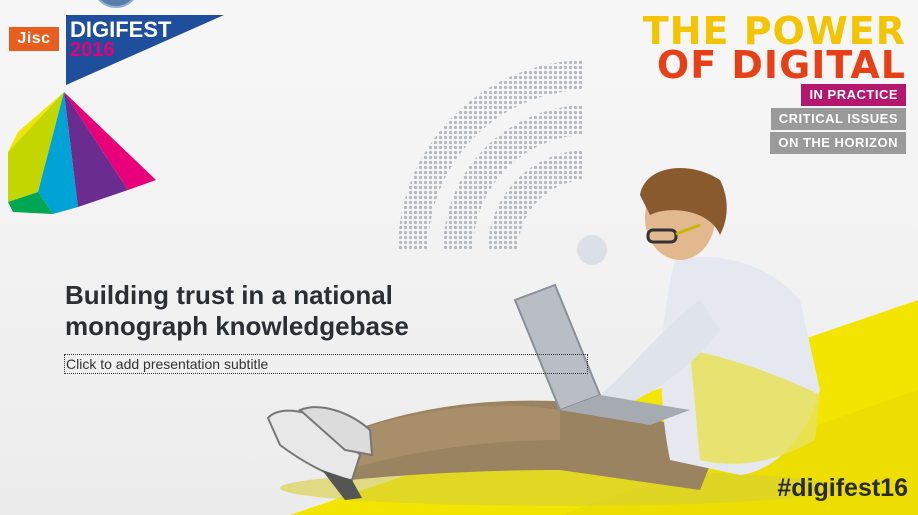 The height and width of the screenshot is (515, 918). Describe the element at coordinates (838, 143) in the screenshot. I see `tag-on-the-horizon: ON THE HORIZON` at that location.